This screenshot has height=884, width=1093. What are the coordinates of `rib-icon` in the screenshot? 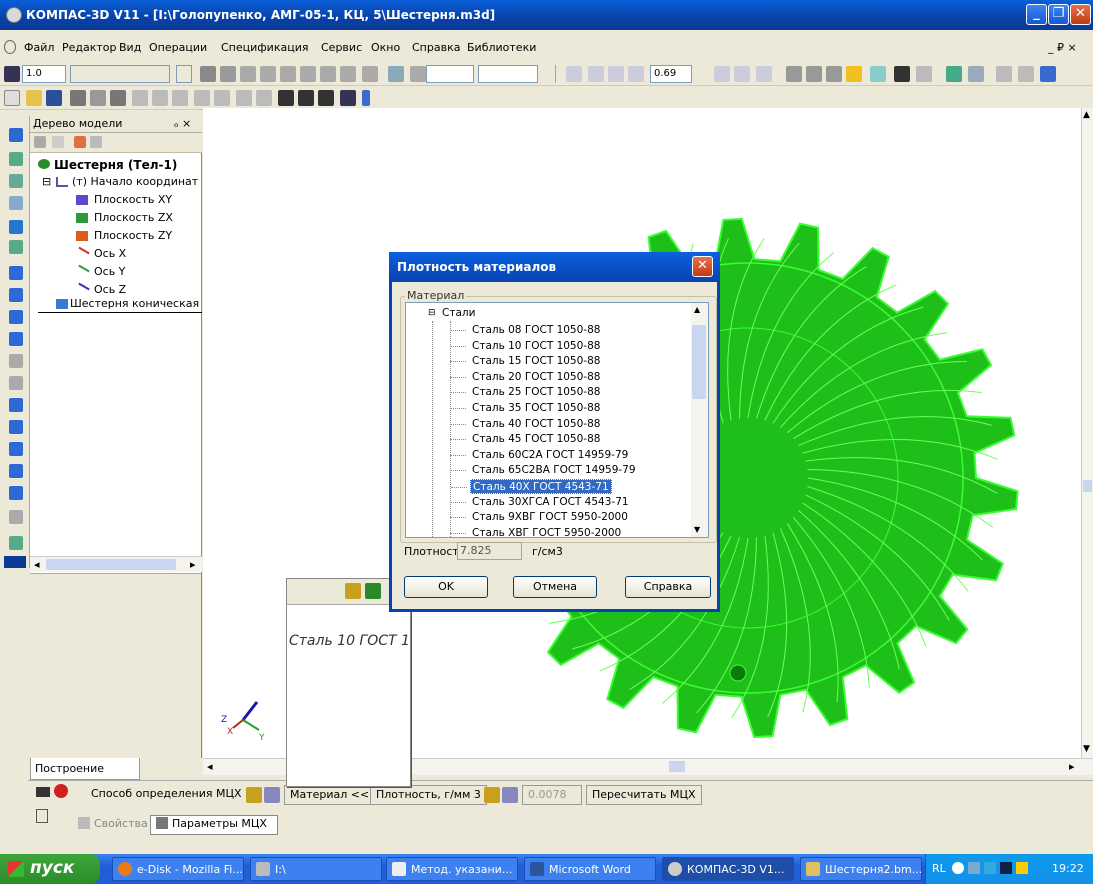 It's located at (16, 471).